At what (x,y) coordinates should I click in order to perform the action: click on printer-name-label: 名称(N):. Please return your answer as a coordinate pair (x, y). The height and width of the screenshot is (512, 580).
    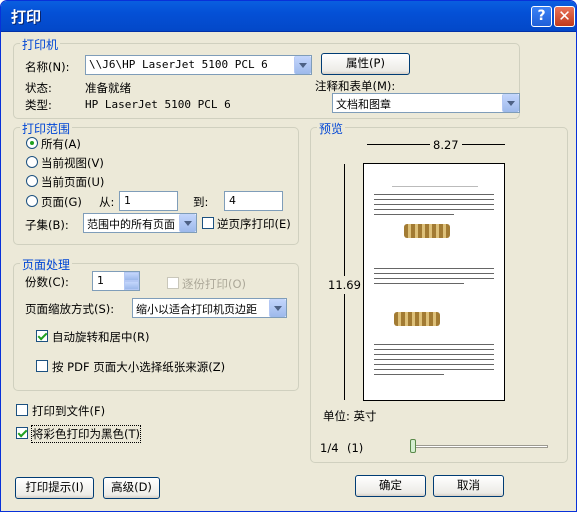
    Looking at the image, I should click on (47, 67).